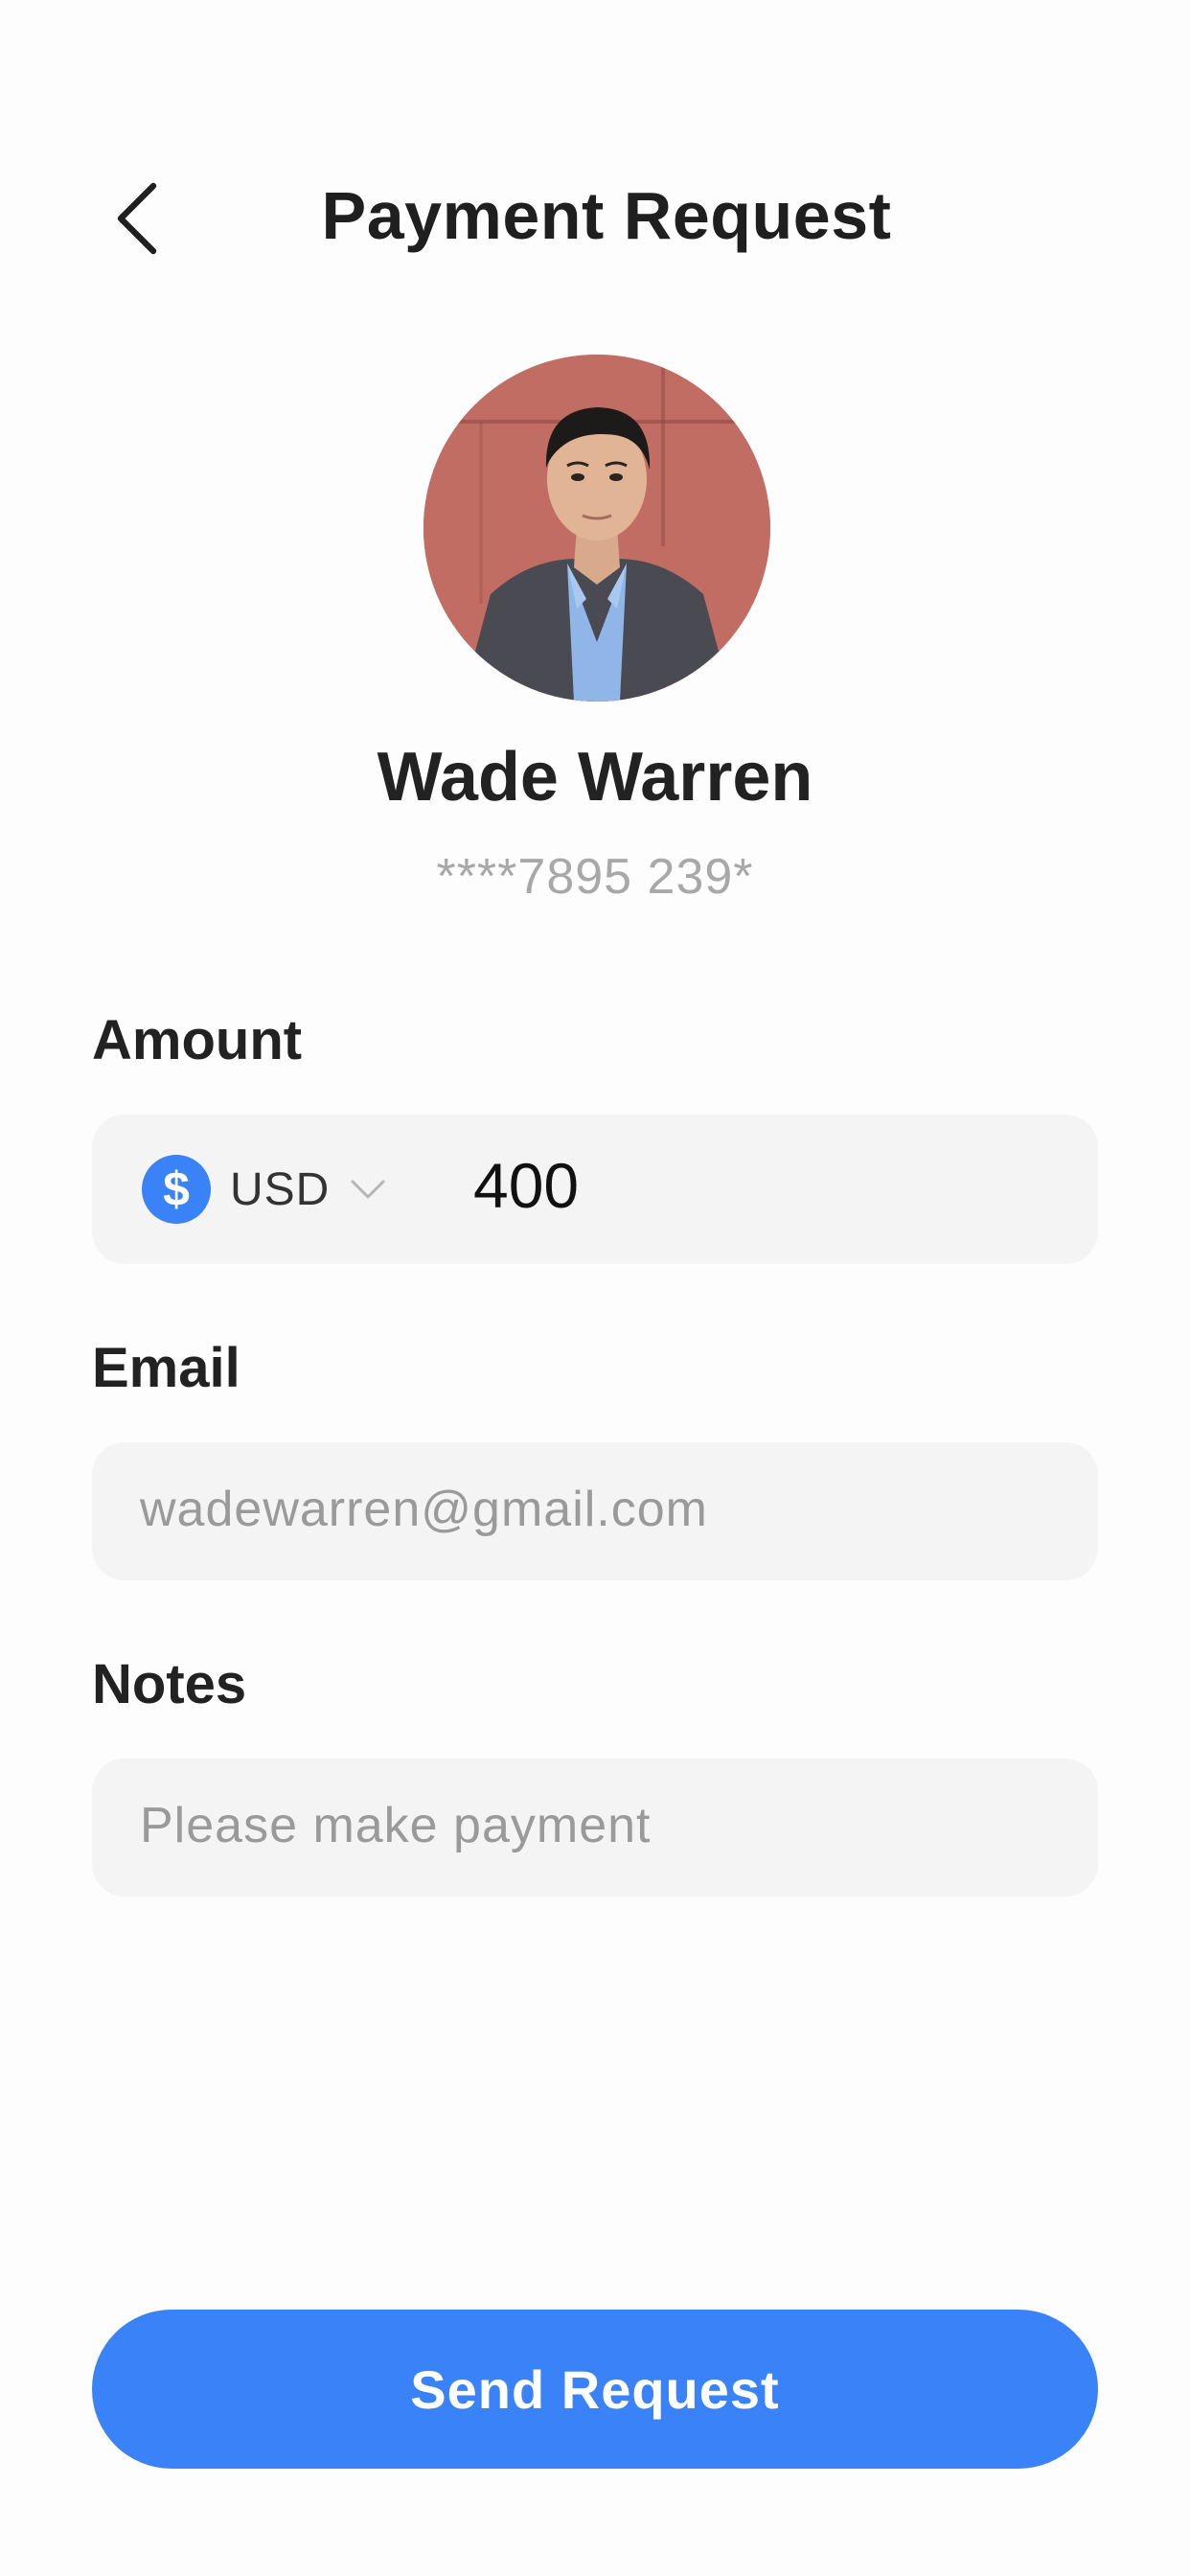 The image size is (1190, 2576). I want to click on currency-select: $ USD, so click(264, 1189).